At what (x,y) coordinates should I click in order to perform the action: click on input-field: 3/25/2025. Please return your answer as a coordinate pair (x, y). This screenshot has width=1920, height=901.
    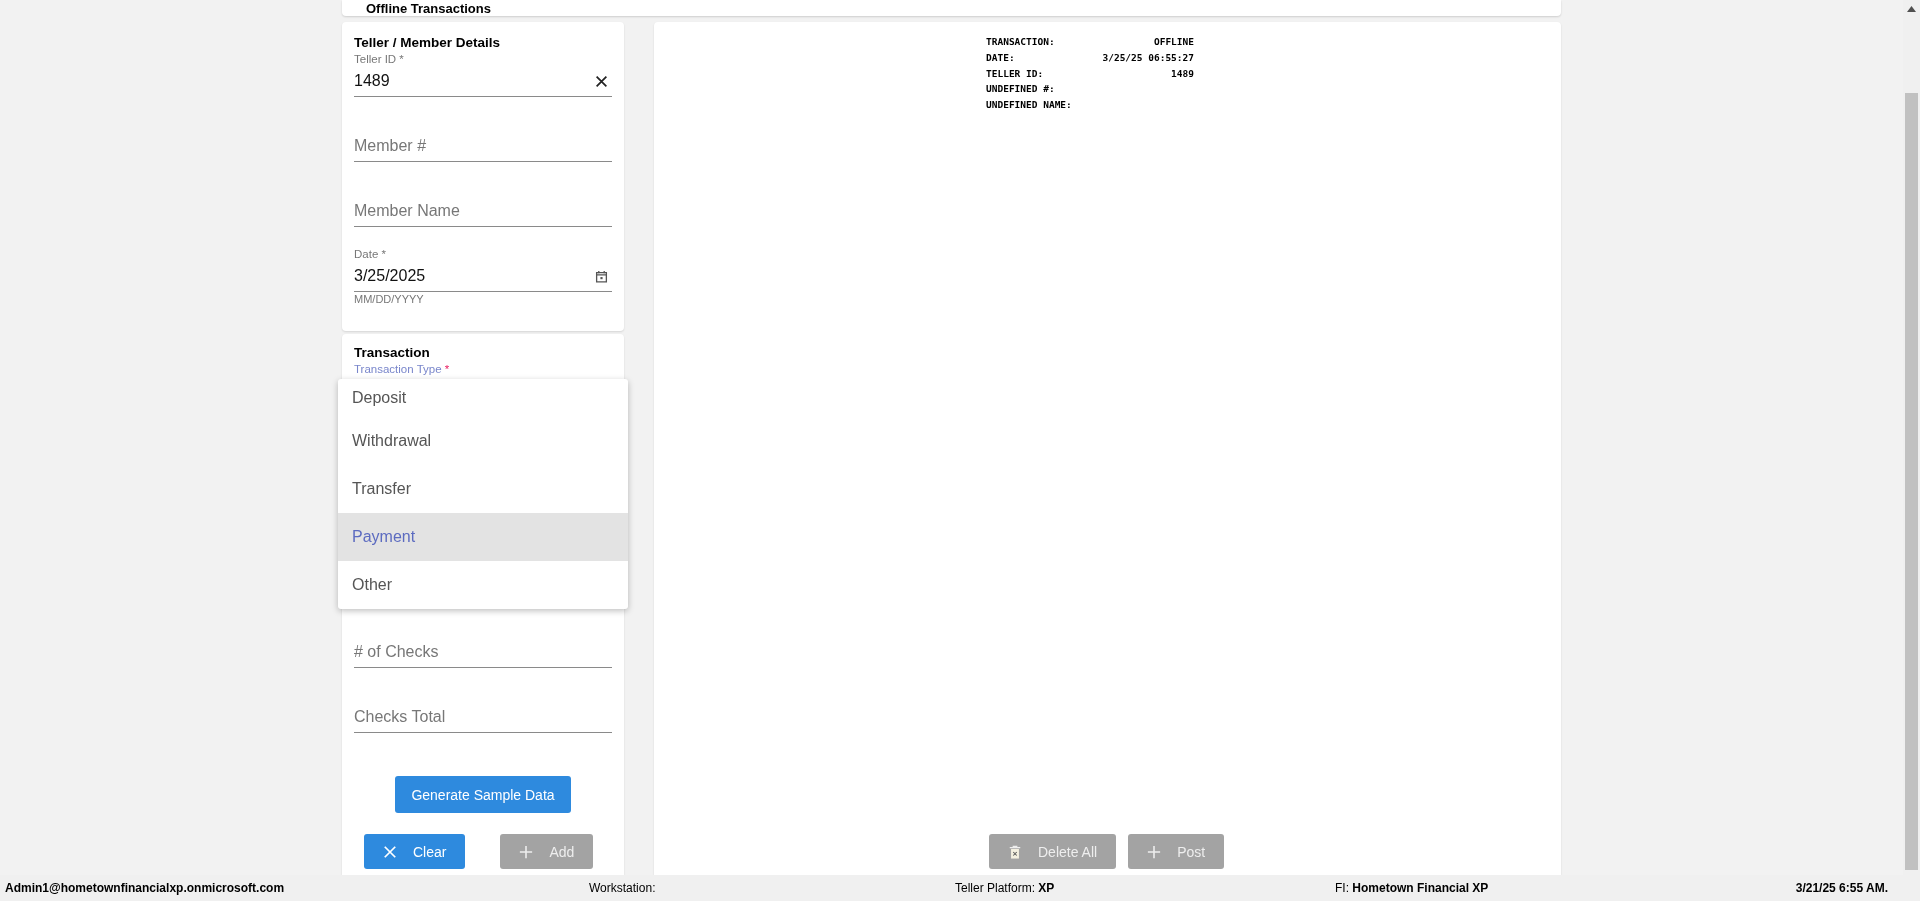
    Looking at the image, I should click on (483, 276).